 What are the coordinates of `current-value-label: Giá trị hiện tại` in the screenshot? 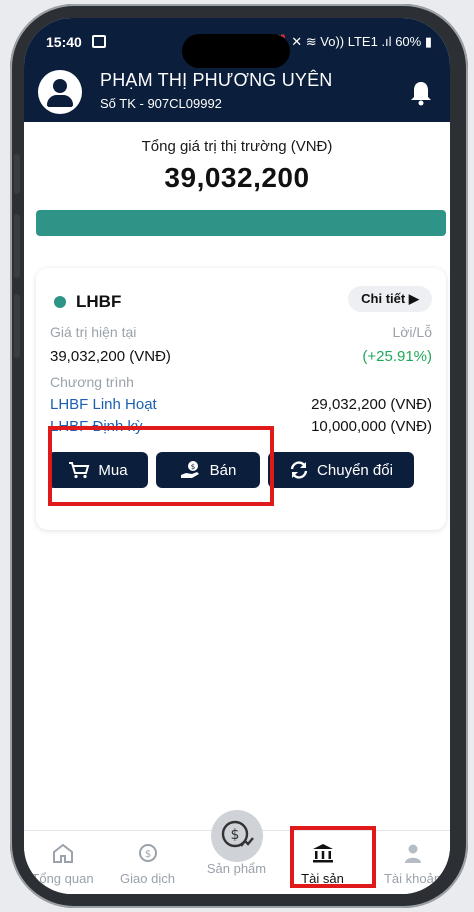 It's located at (93, 332).